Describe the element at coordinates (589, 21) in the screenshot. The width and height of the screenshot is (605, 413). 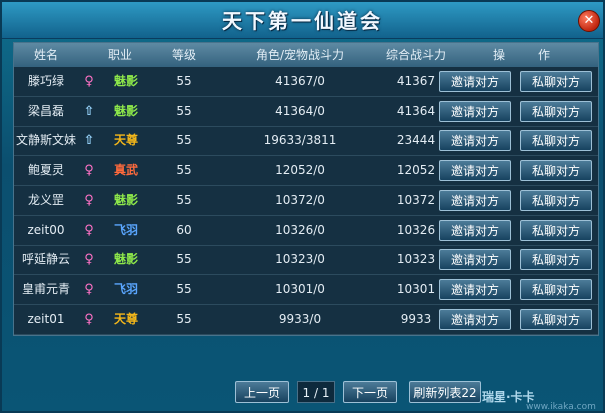
I see `close-button: ✕` at that location.